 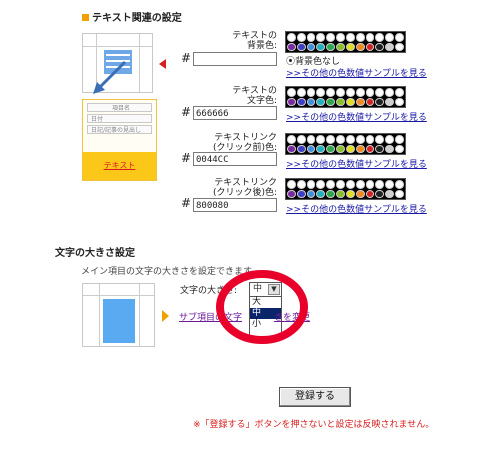 What do you see at coordinates (315, 397) in the screenshot?
I see `register-button: 登録する` at bounding box center [315, 397].